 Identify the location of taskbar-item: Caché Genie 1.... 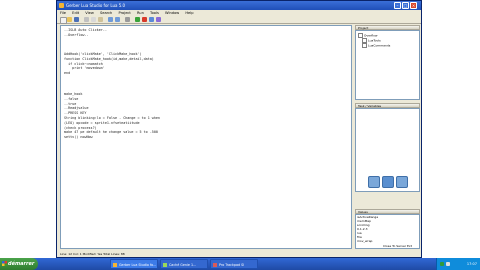
(184, 264).